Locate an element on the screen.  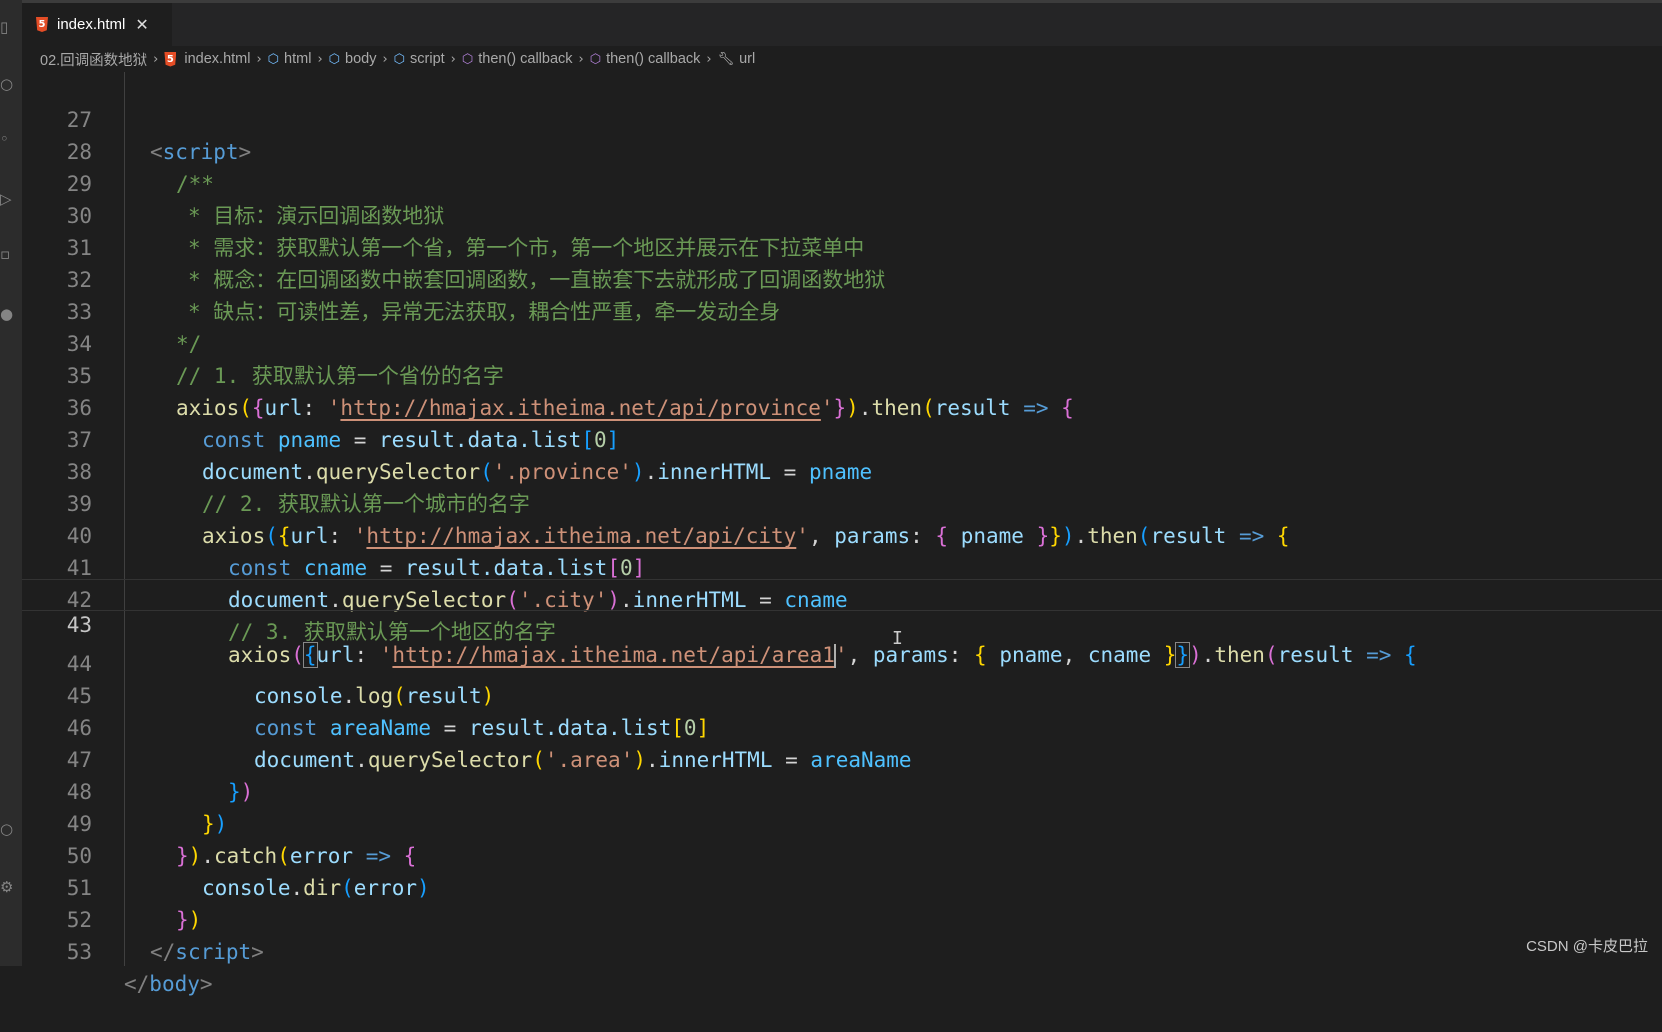
explorer-icon: ▯ is located at coordinates (7, 27).